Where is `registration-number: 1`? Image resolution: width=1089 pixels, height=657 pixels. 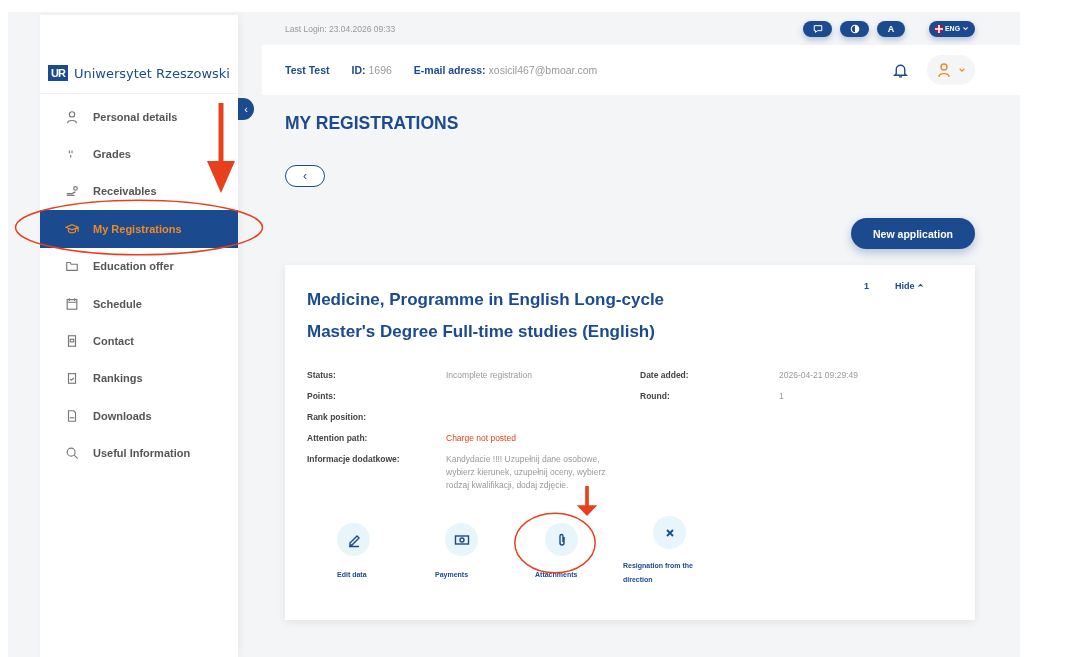 registration-number: 1 is located at coordinates (866, 286).